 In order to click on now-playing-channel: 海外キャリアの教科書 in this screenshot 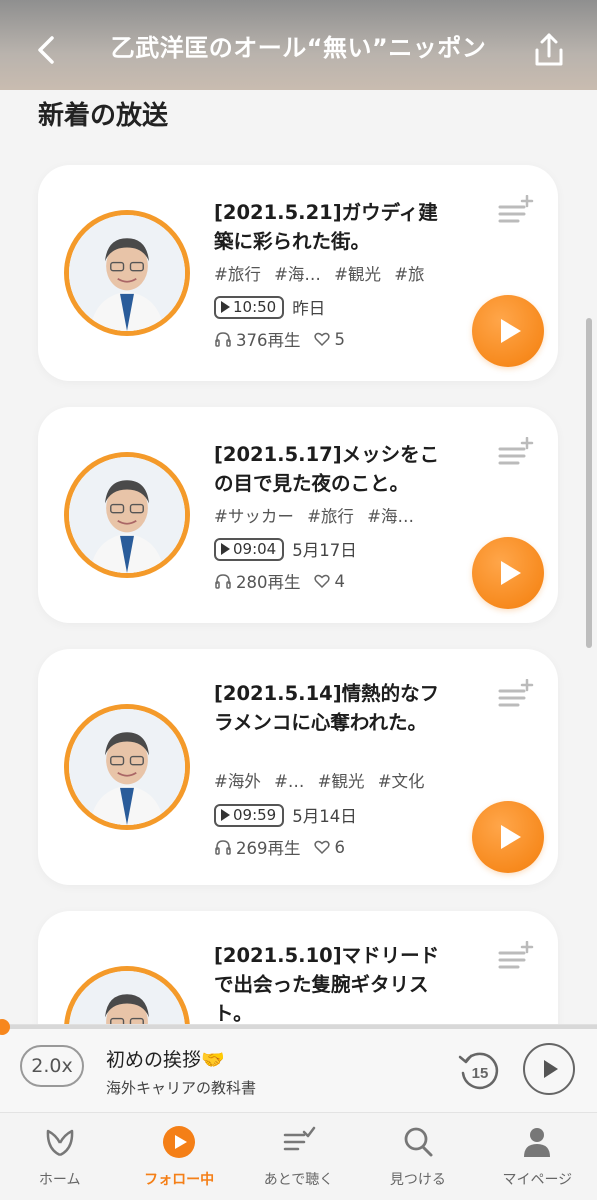, I will do `click(181, 1087)`.